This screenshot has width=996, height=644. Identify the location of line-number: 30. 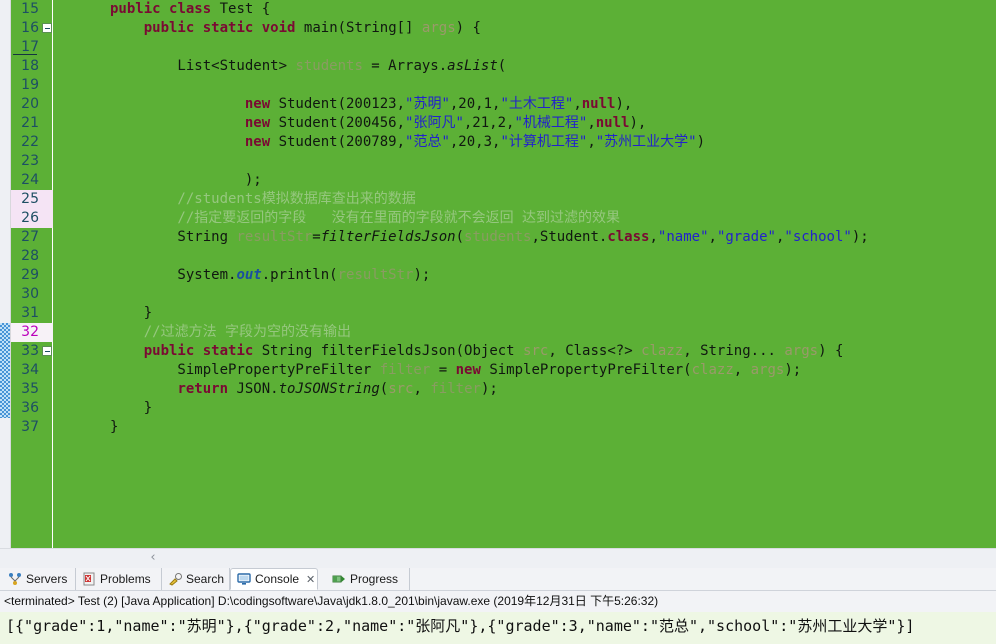
(30, 294).